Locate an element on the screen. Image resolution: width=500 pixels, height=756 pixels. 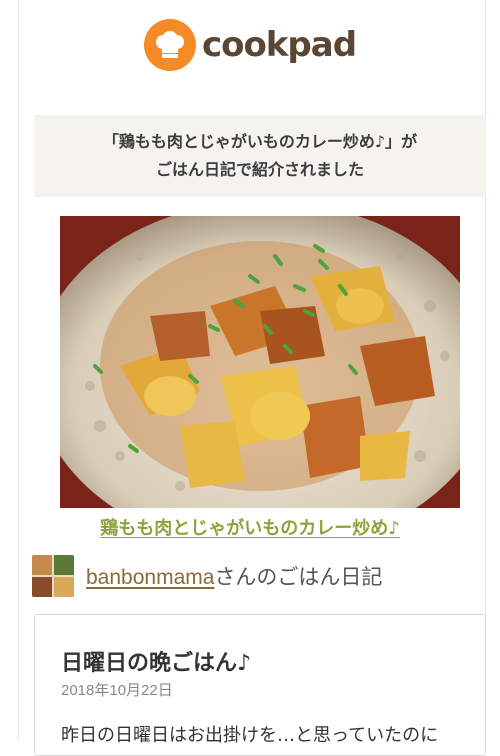
author-row: banbonmamaさんのごはん日記 is located at coordinates (257, 576).